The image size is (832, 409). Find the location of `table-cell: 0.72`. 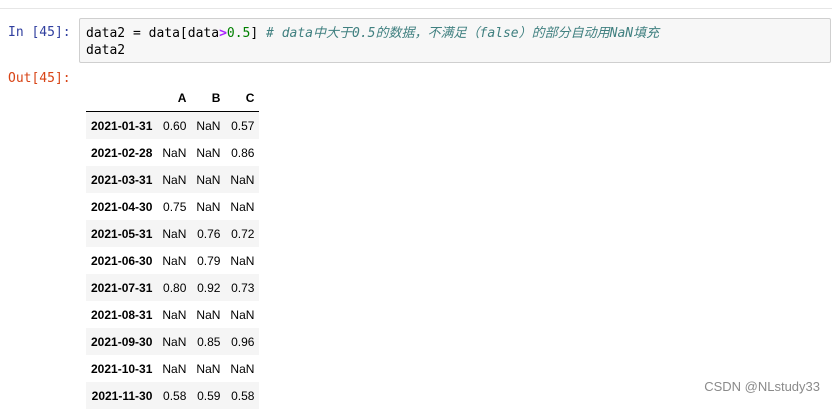

table-cell: 0.72 is located at coordinates (243, 233).